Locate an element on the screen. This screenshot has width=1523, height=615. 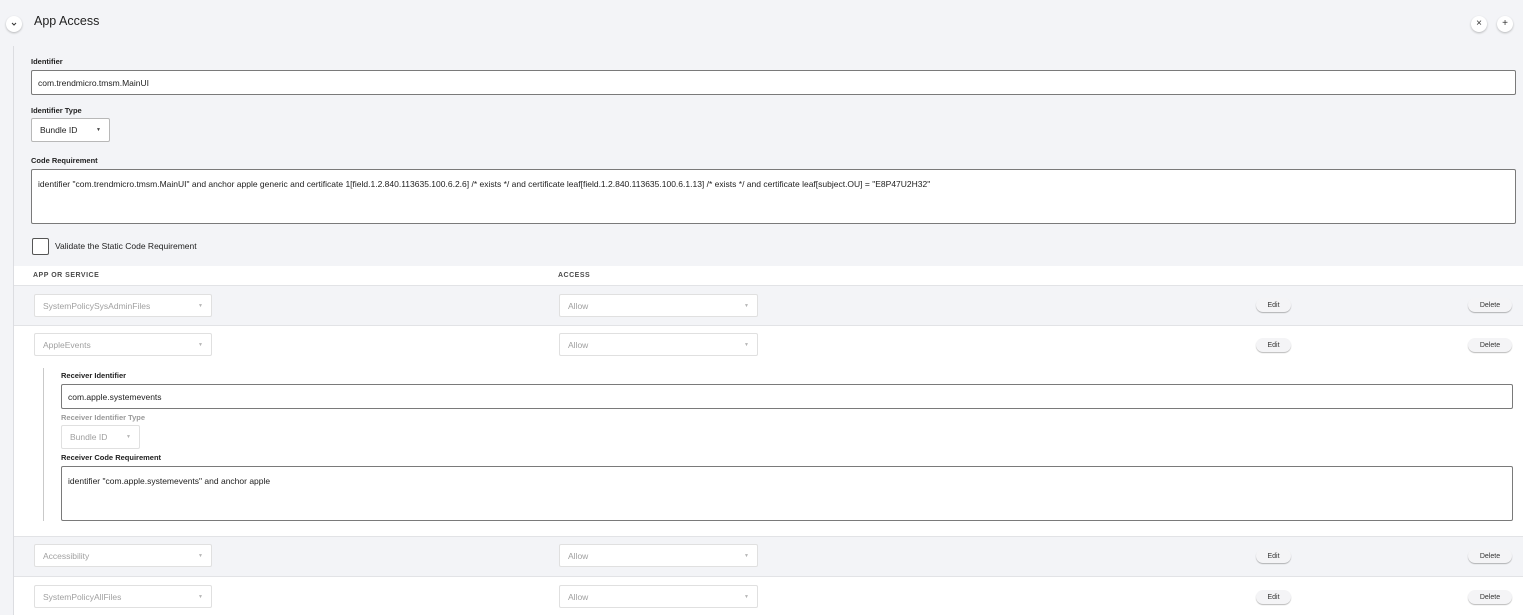
identifier-type-value: Bundle ID is located at coordinates (59, 130).